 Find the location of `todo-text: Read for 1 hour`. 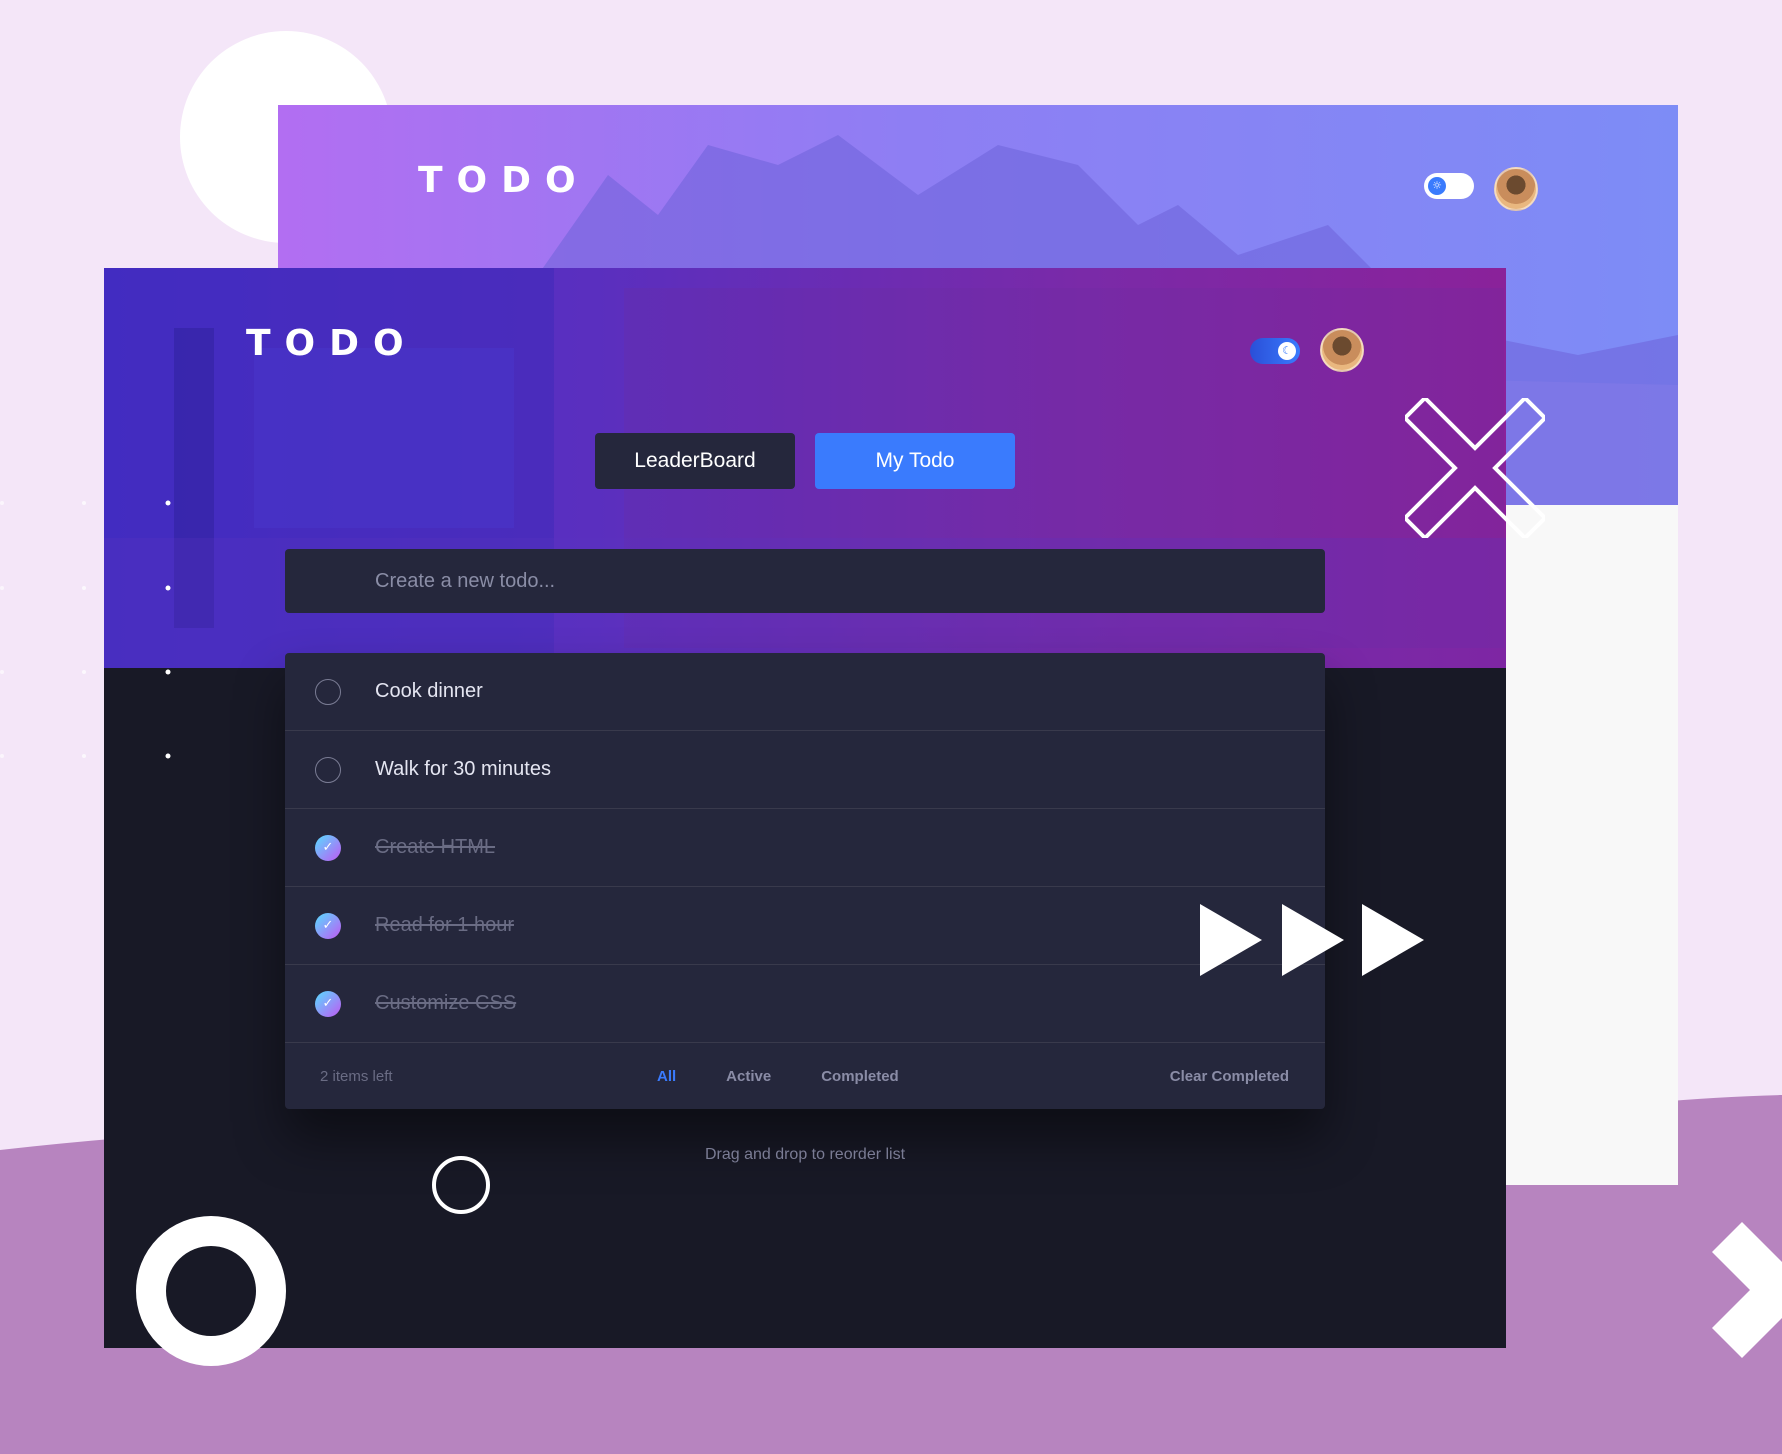

todo-text: Read for 1 hour is located at coordinates (444, 925).